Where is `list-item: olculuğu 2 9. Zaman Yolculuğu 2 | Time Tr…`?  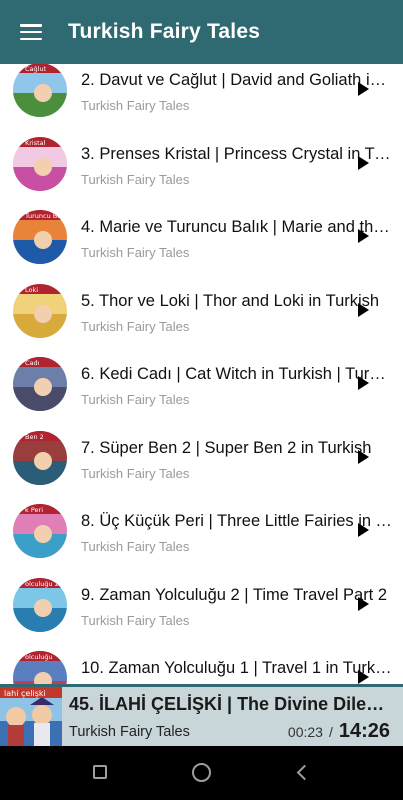
list-item: olculuğu 2 9. Zaman Yolculuğu 2 | Time Tr… is located at coordinates (201, 612).